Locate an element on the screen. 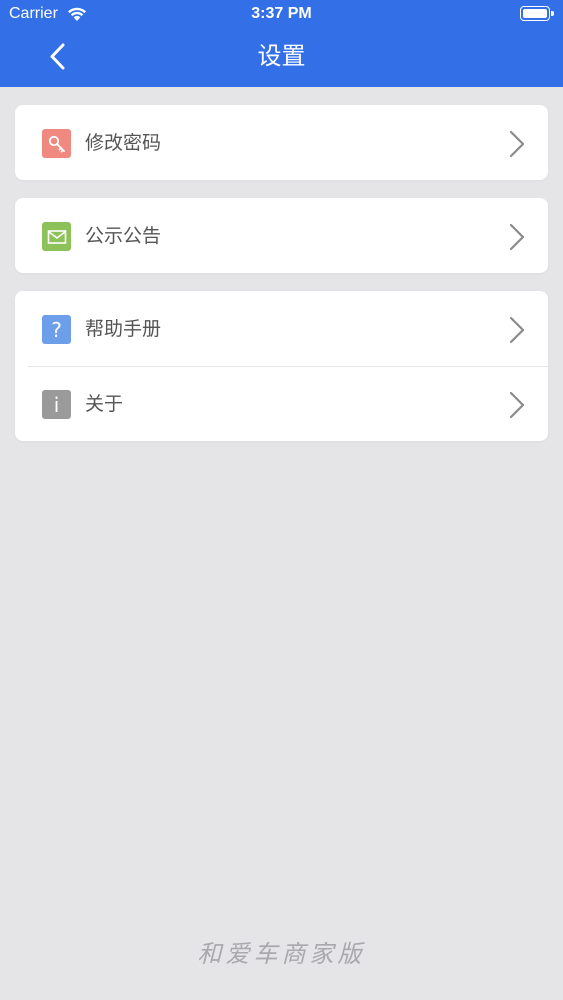 Image resolution: width=563 pixels, height=1000 pixels. about-label: 关于 is located at coordinates (104, 404).